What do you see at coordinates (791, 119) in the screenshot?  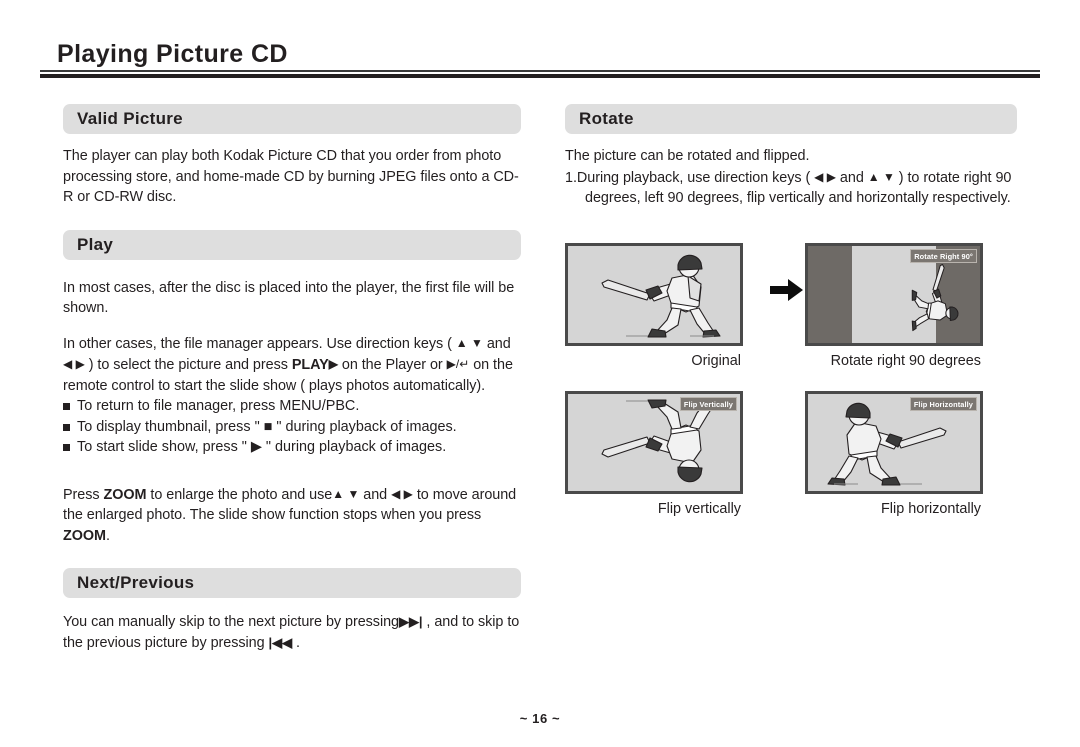 I see `section-header-rotate: Rotate` at bounding box center [791, 119].